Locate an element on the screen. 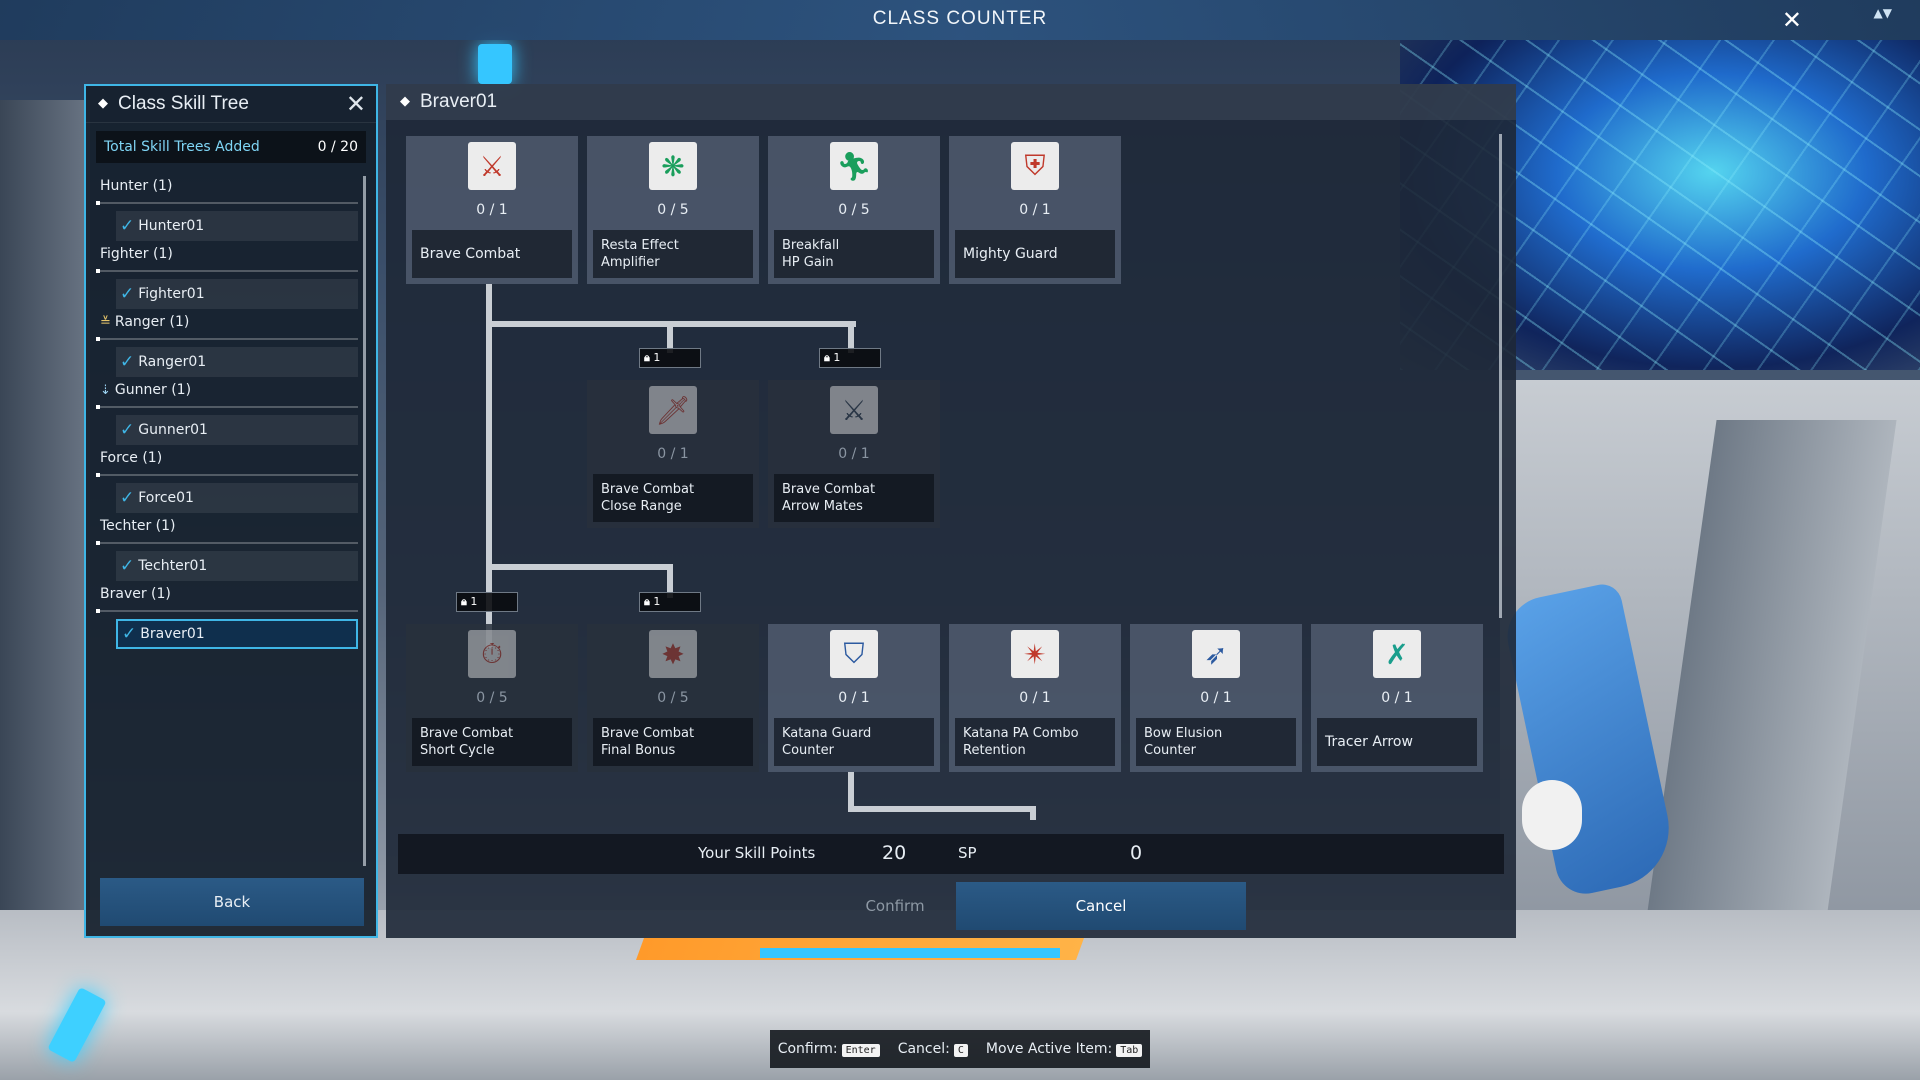  skill-node-bow-elusion-counter: ➶ 0 / 1 Bow Elusion Counter is located at coordinates (1216, 698).